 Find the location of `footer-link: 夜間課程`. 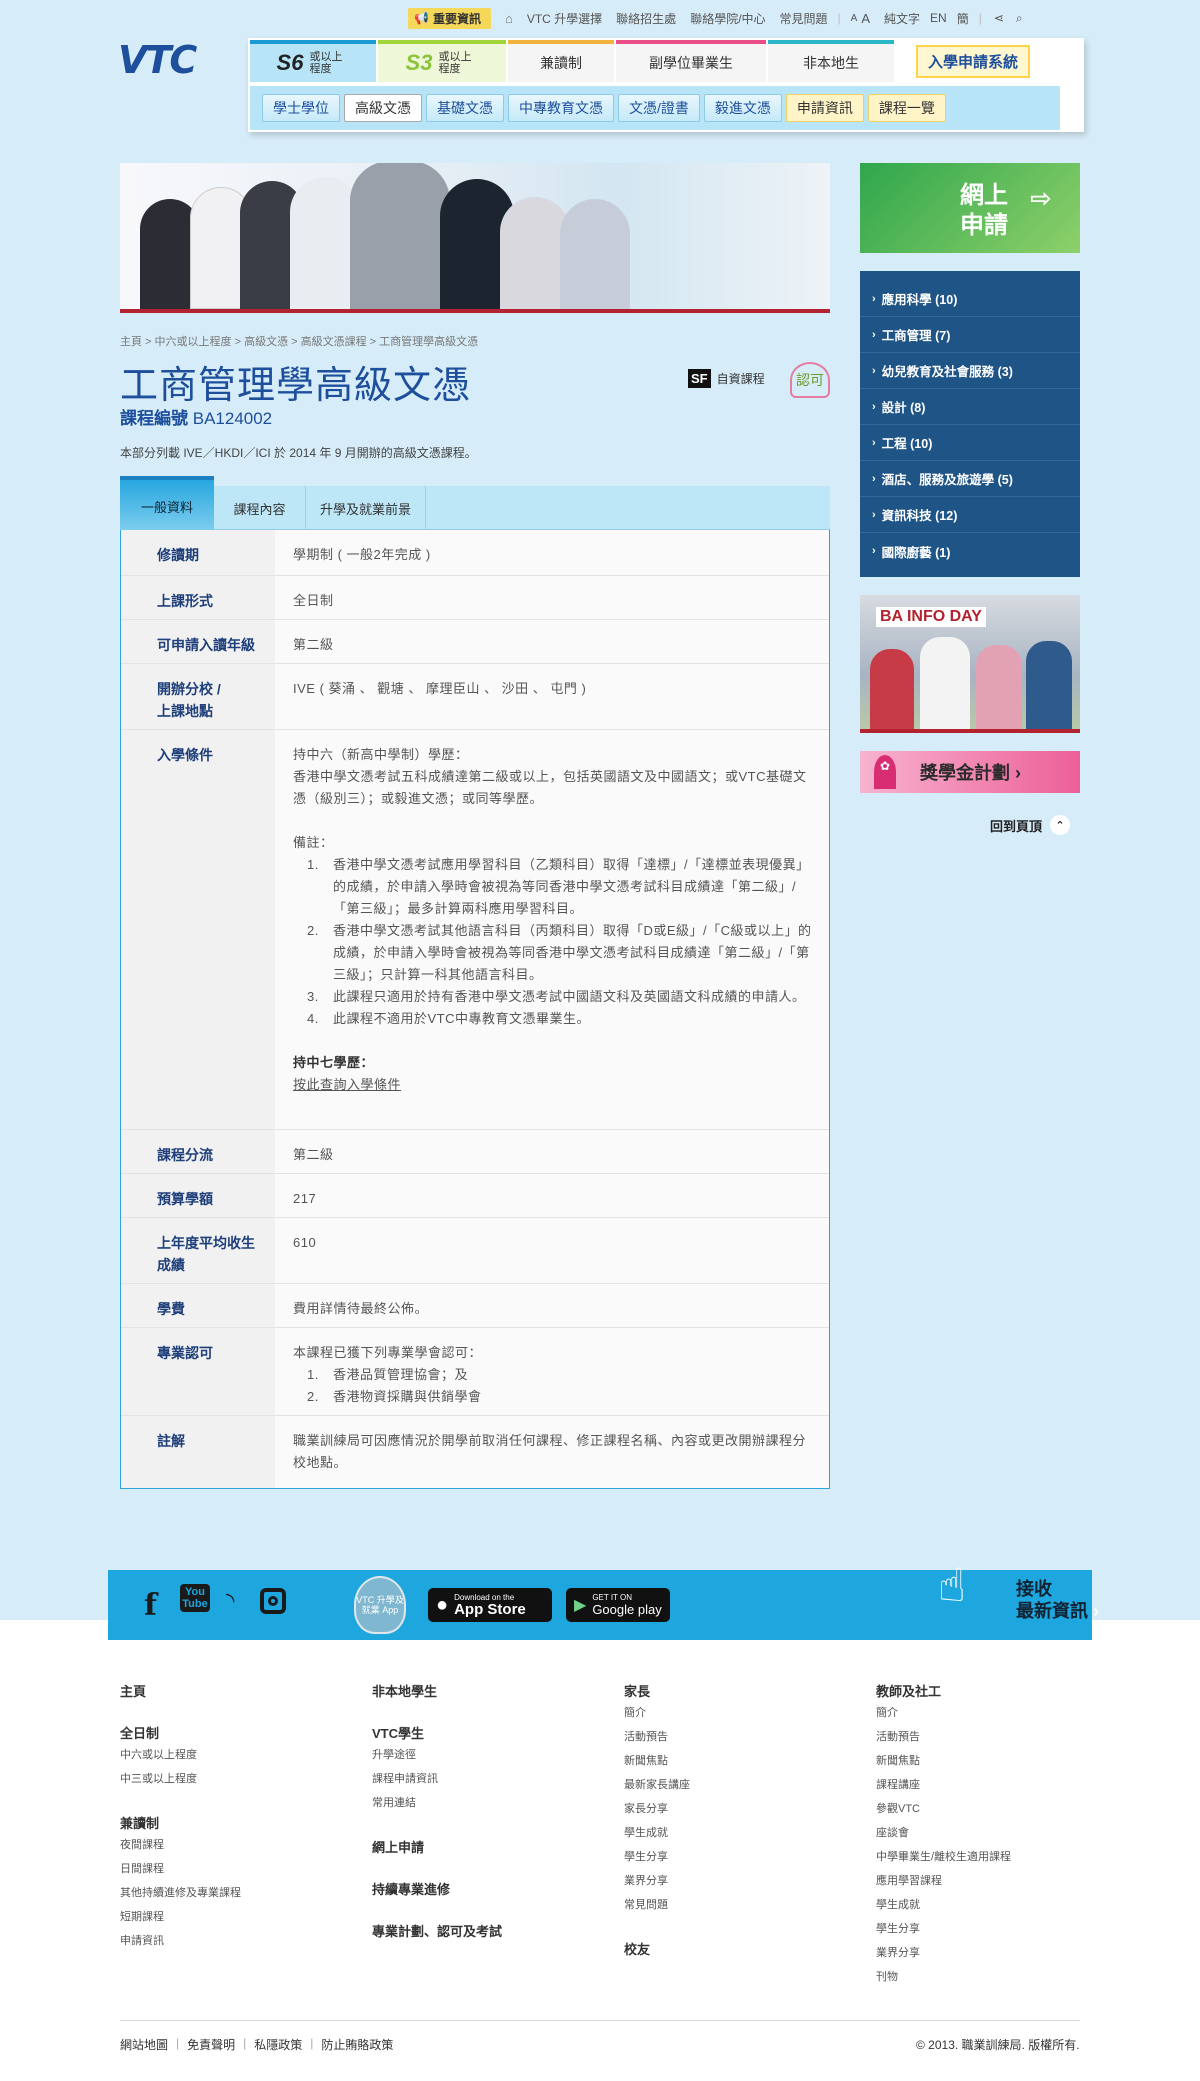

footer-link: 夜間課程 is located at coordinates (180, 1845).